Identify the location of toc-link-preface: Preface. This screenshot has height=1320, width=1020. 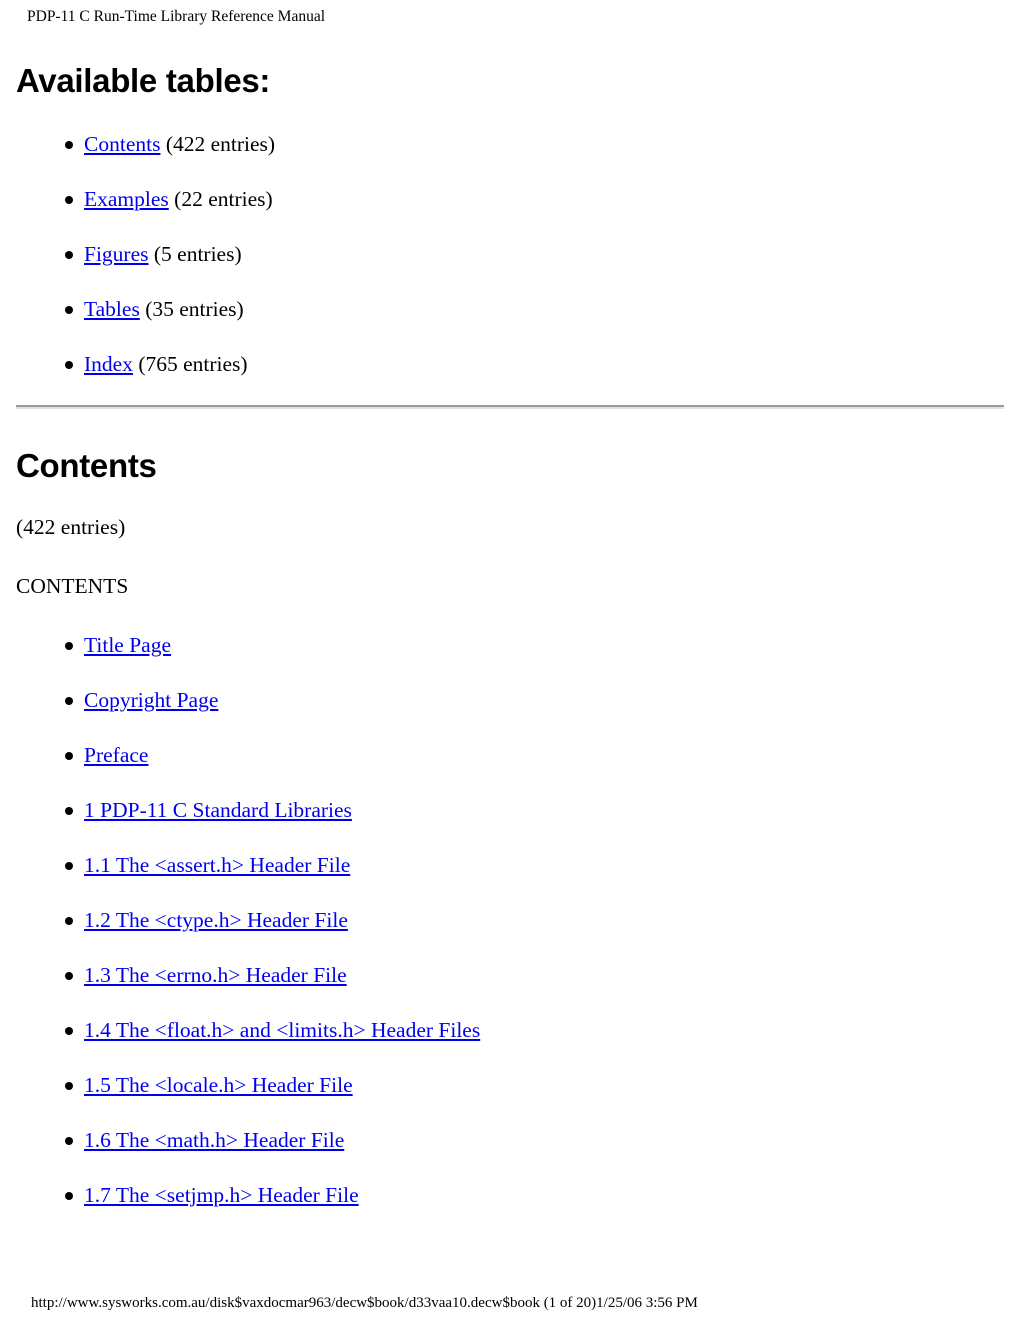
(116, 755).